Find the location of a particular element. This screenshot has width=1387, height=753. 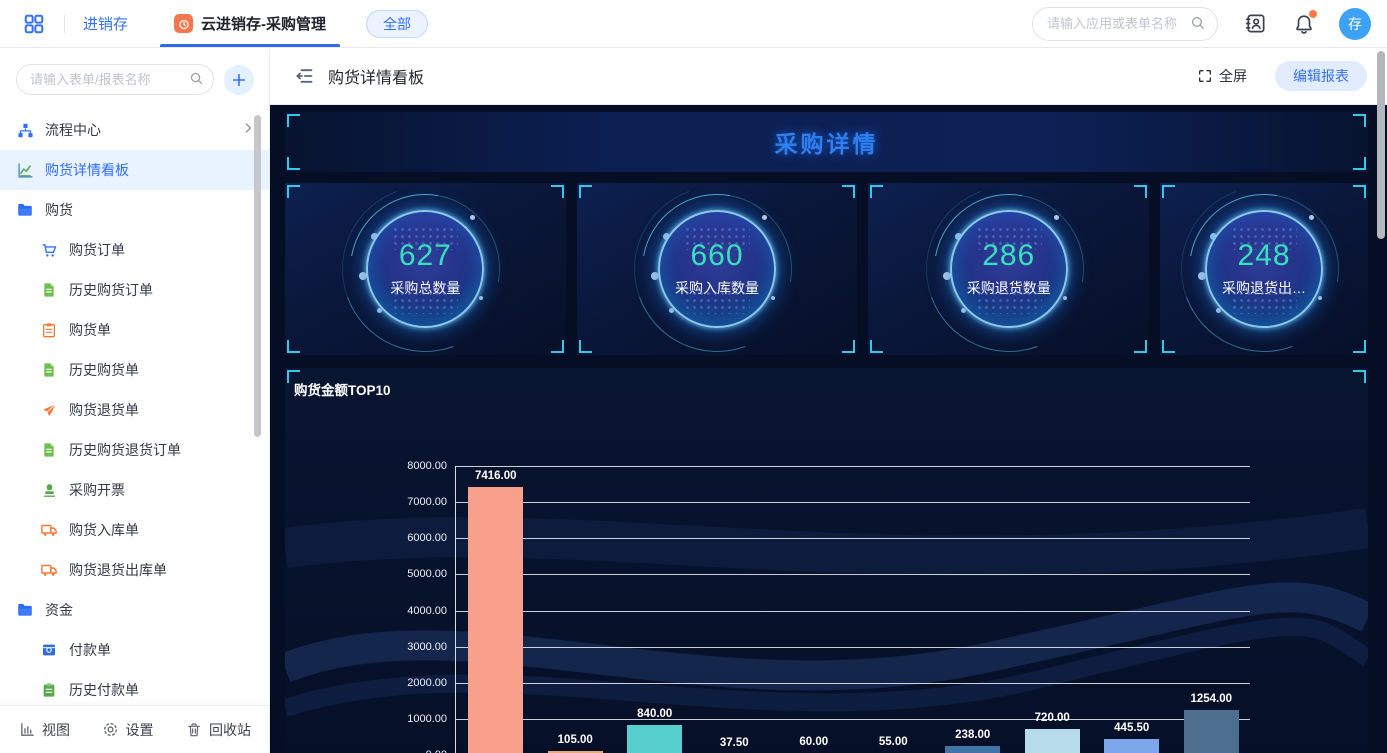

edit-report-button: 编辑报表 is located at coordinates (1321, 76).